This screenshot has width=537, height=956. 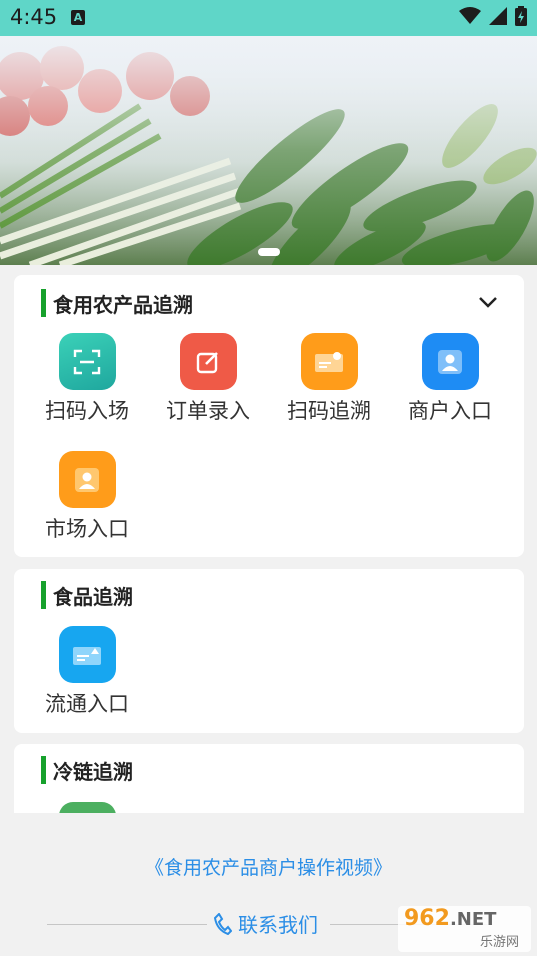 I want to click on watermark-suffix: .NET, so click(x=473, y=919).